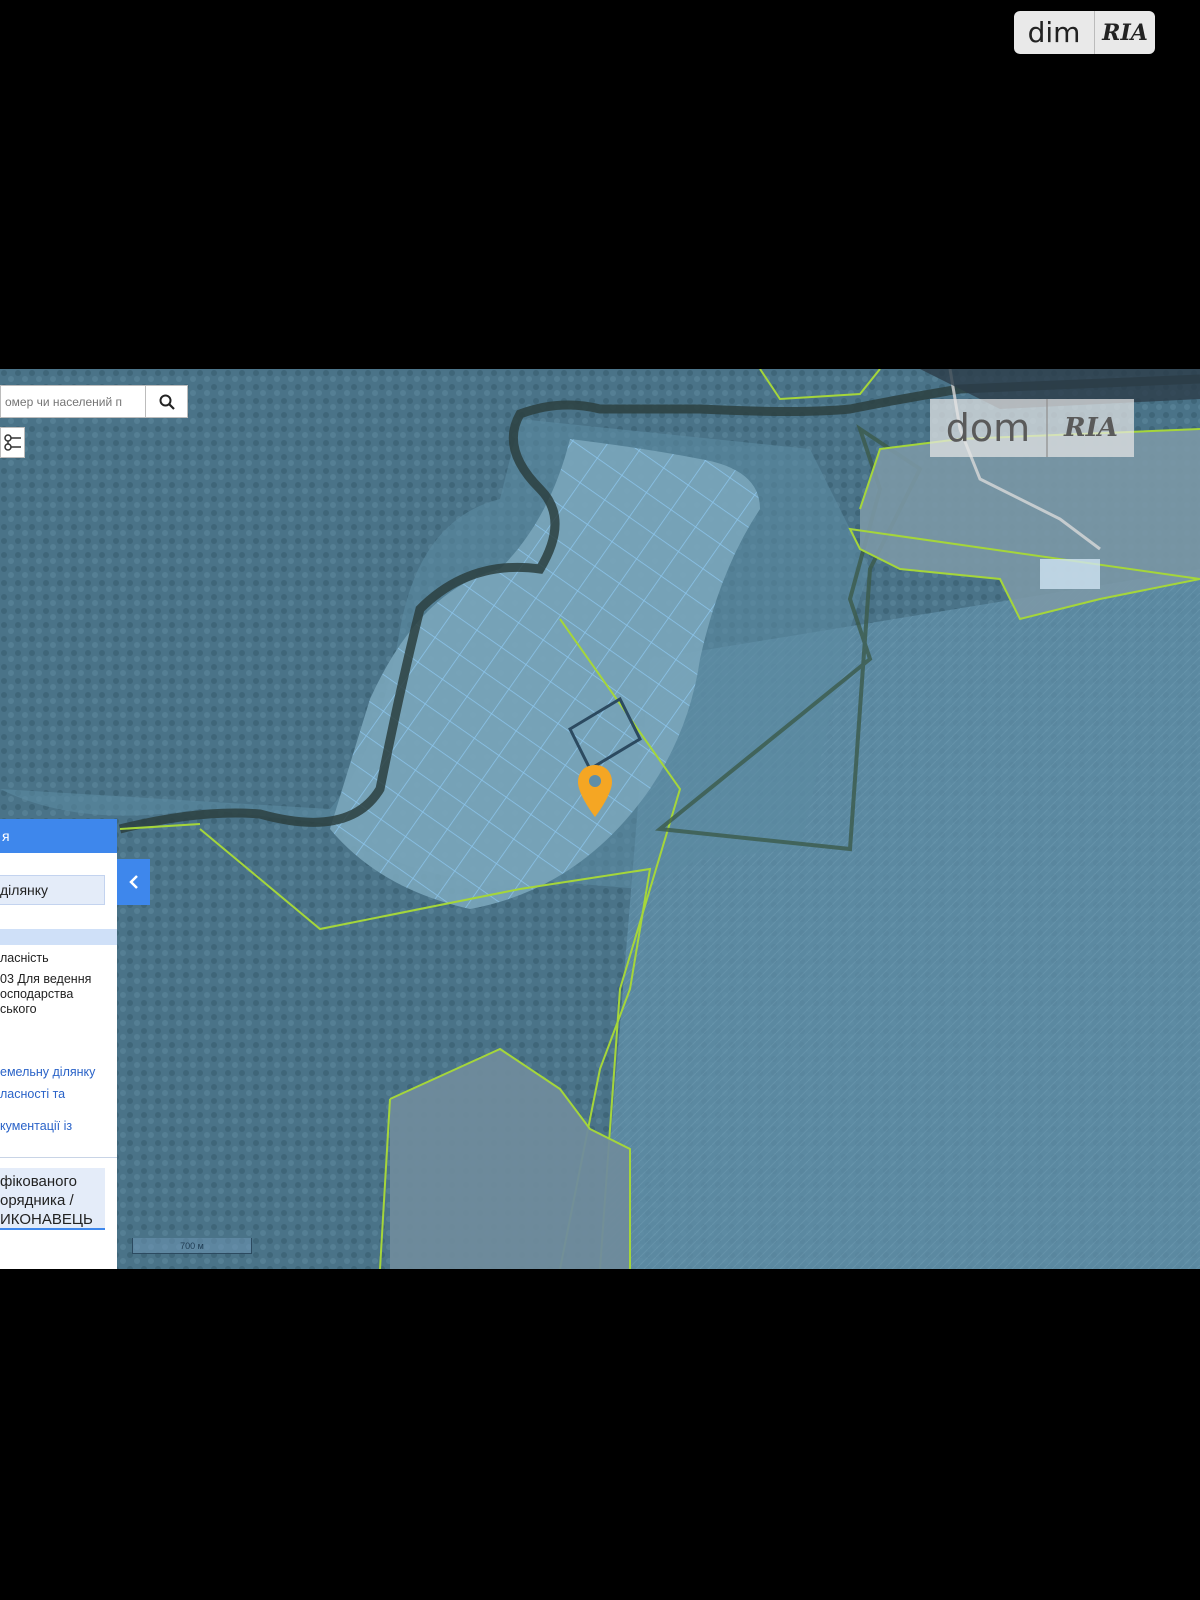 The image size is (1200, 1600). Describe the element at coordinates (1070, 574) in the screenshot. I see `building` at that location.